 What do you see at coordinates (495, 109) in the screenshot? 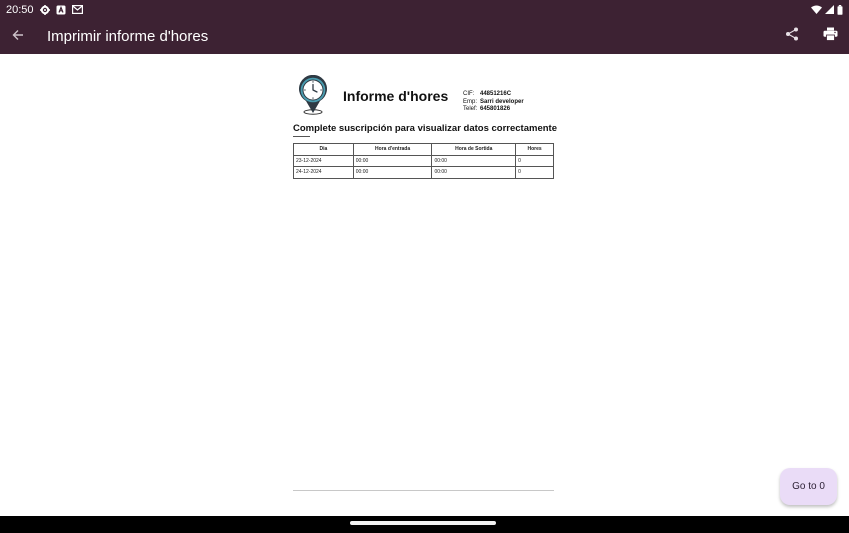
I see `phone-value: 645801826` at bounding box center [495, 109].